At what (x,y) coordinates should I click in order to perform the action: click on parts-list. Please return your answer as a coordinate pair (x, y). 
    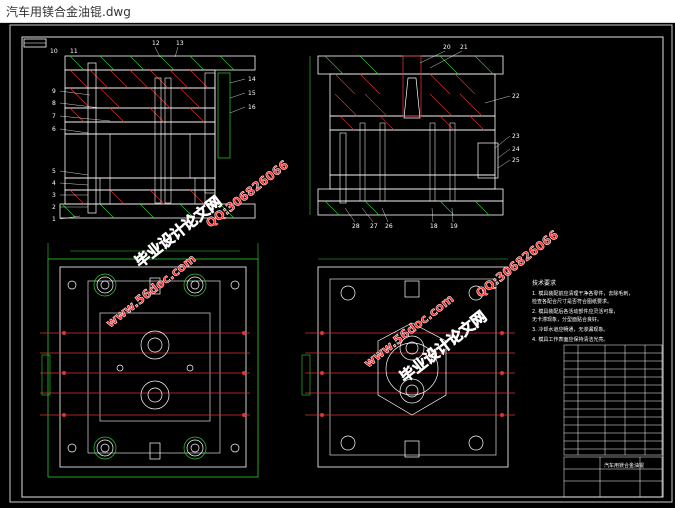
    Looking at the image, I should click on (613, 400).